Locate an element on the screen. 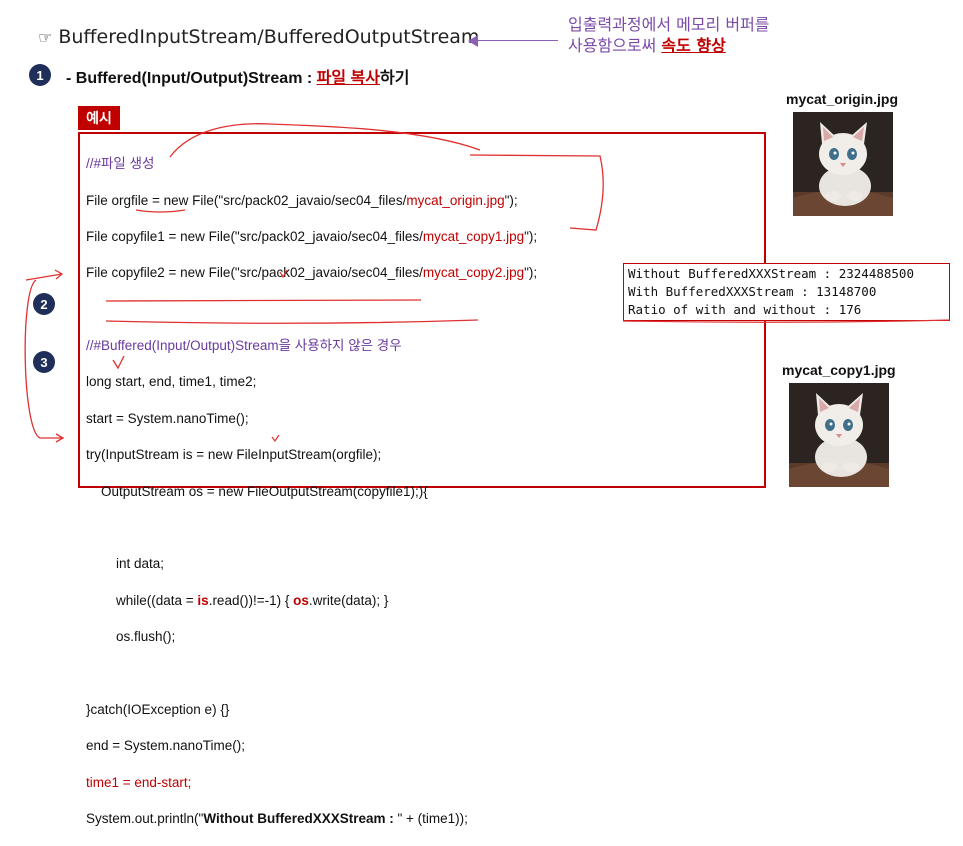  step-3-badge: 3 is located at coordinates (44, 362).